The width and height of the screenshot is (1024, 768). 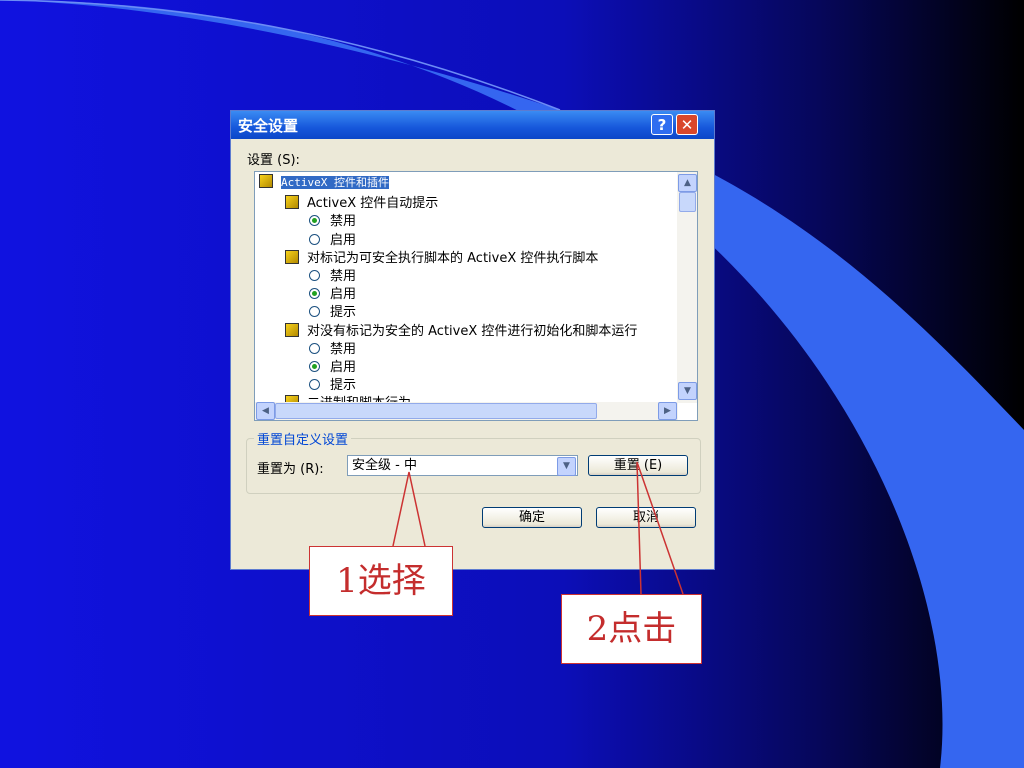 I want to click on ok-button: 确定, so click(x=532, y=517).